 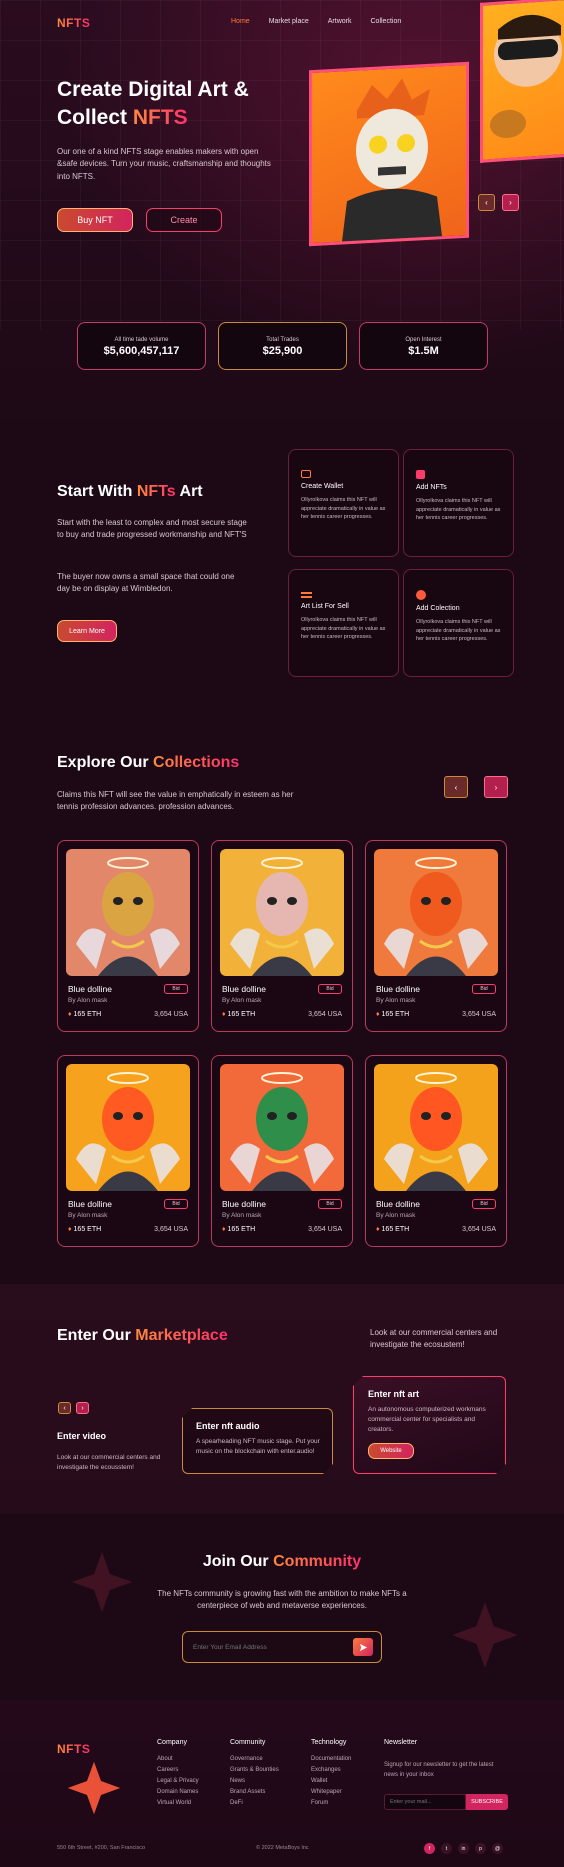 I want to click on send-icon, so click(x=363, y=1647).